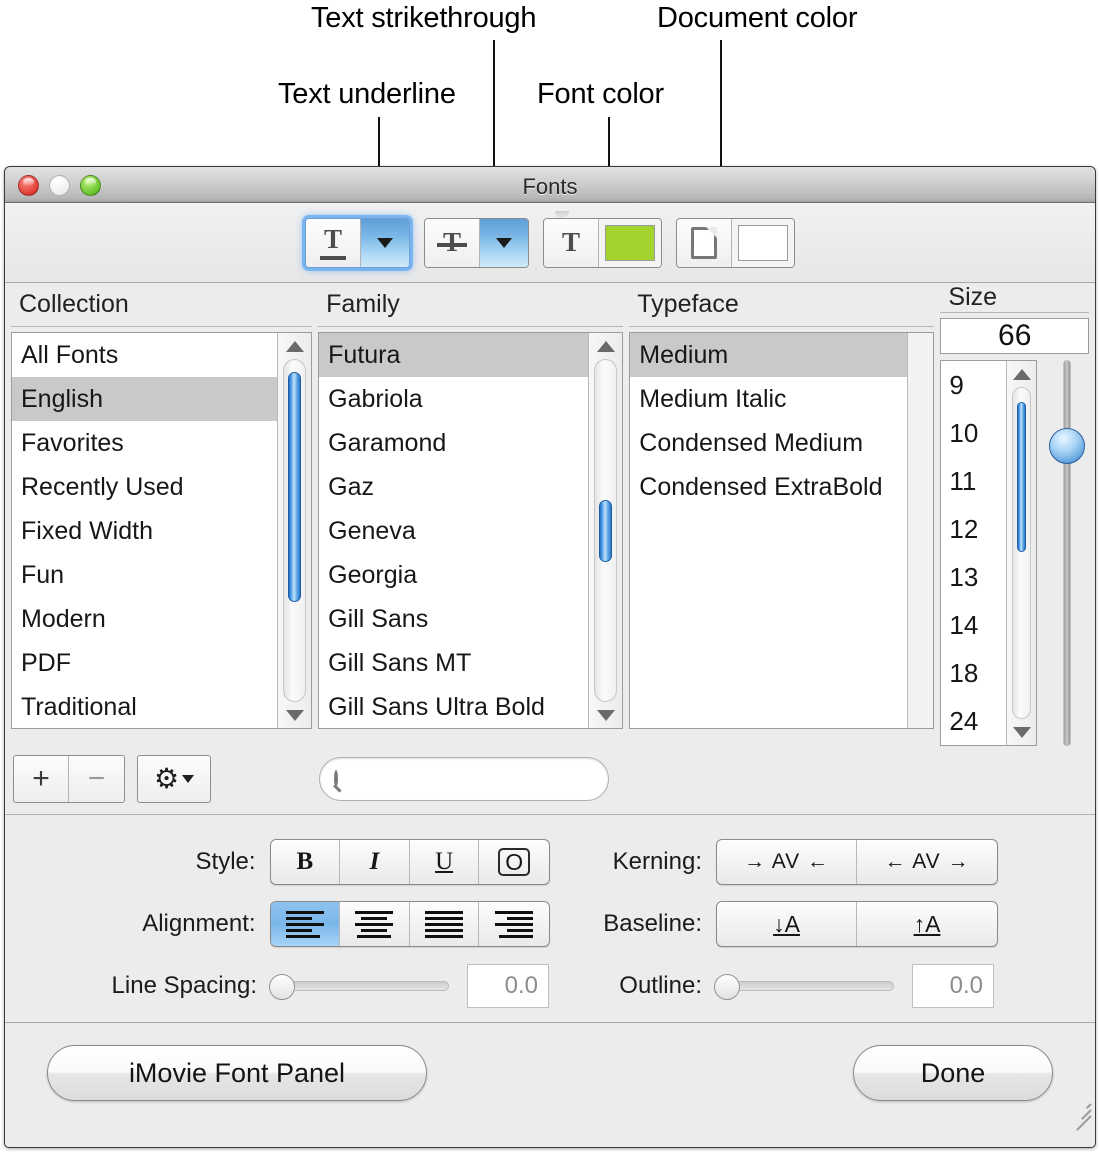  I want to click on family-list-item: Geneva, so click(453, 531).